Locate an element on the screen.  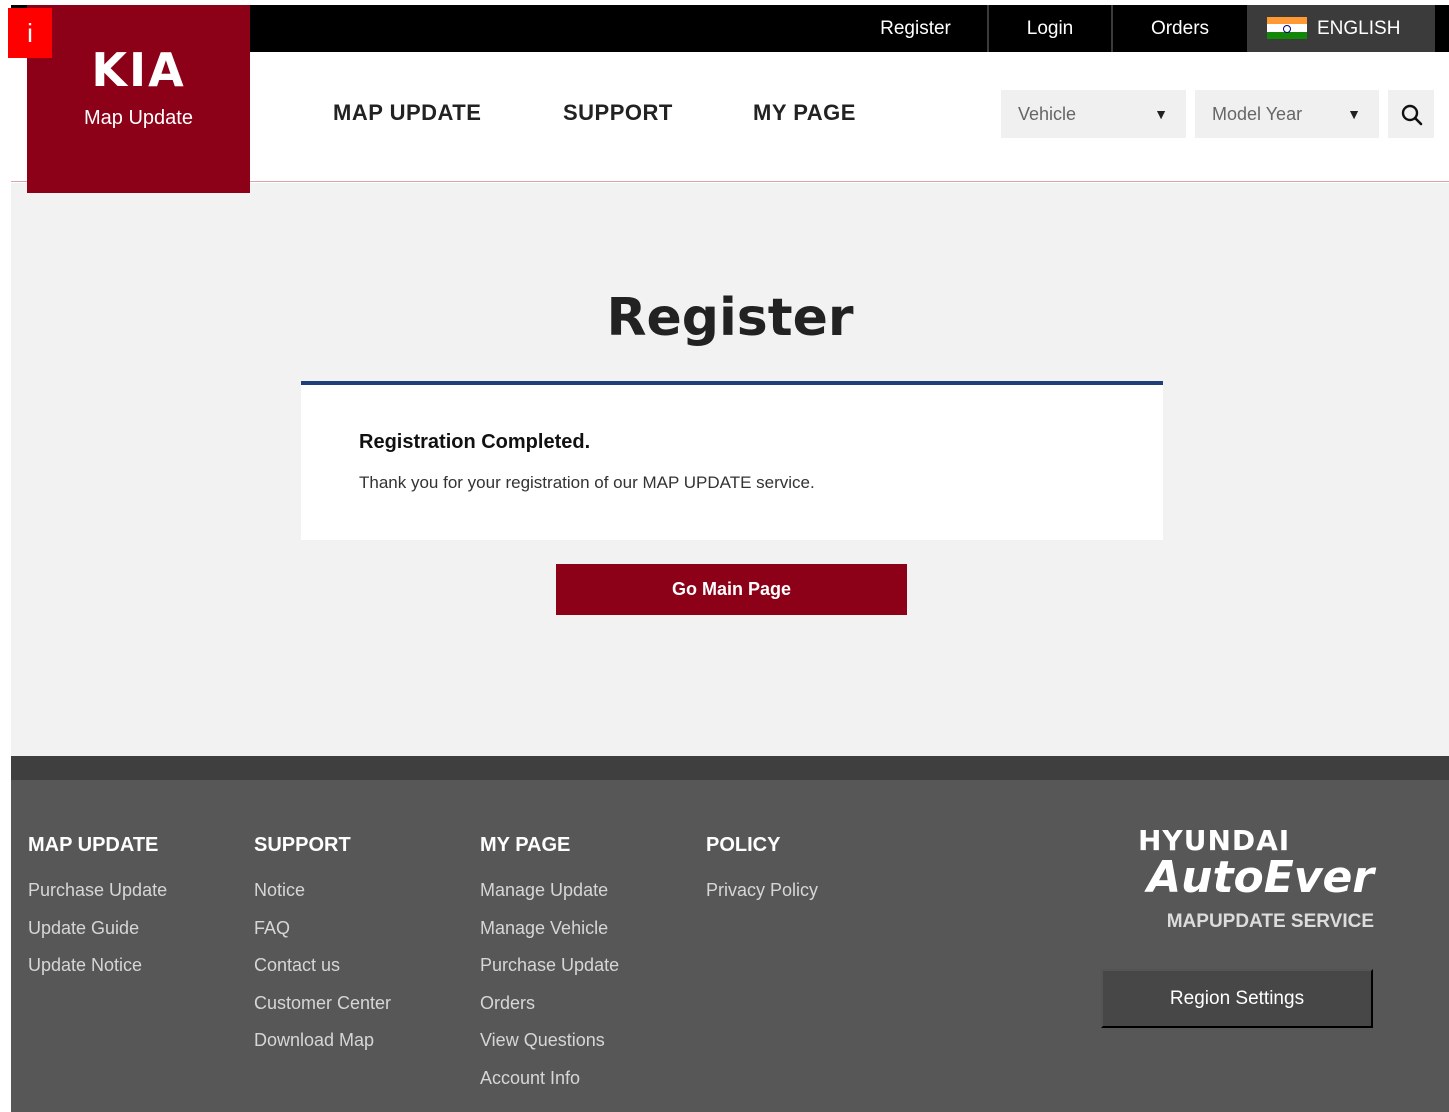
footer-heading: MY PAGE is located at coordinates (525, 845).